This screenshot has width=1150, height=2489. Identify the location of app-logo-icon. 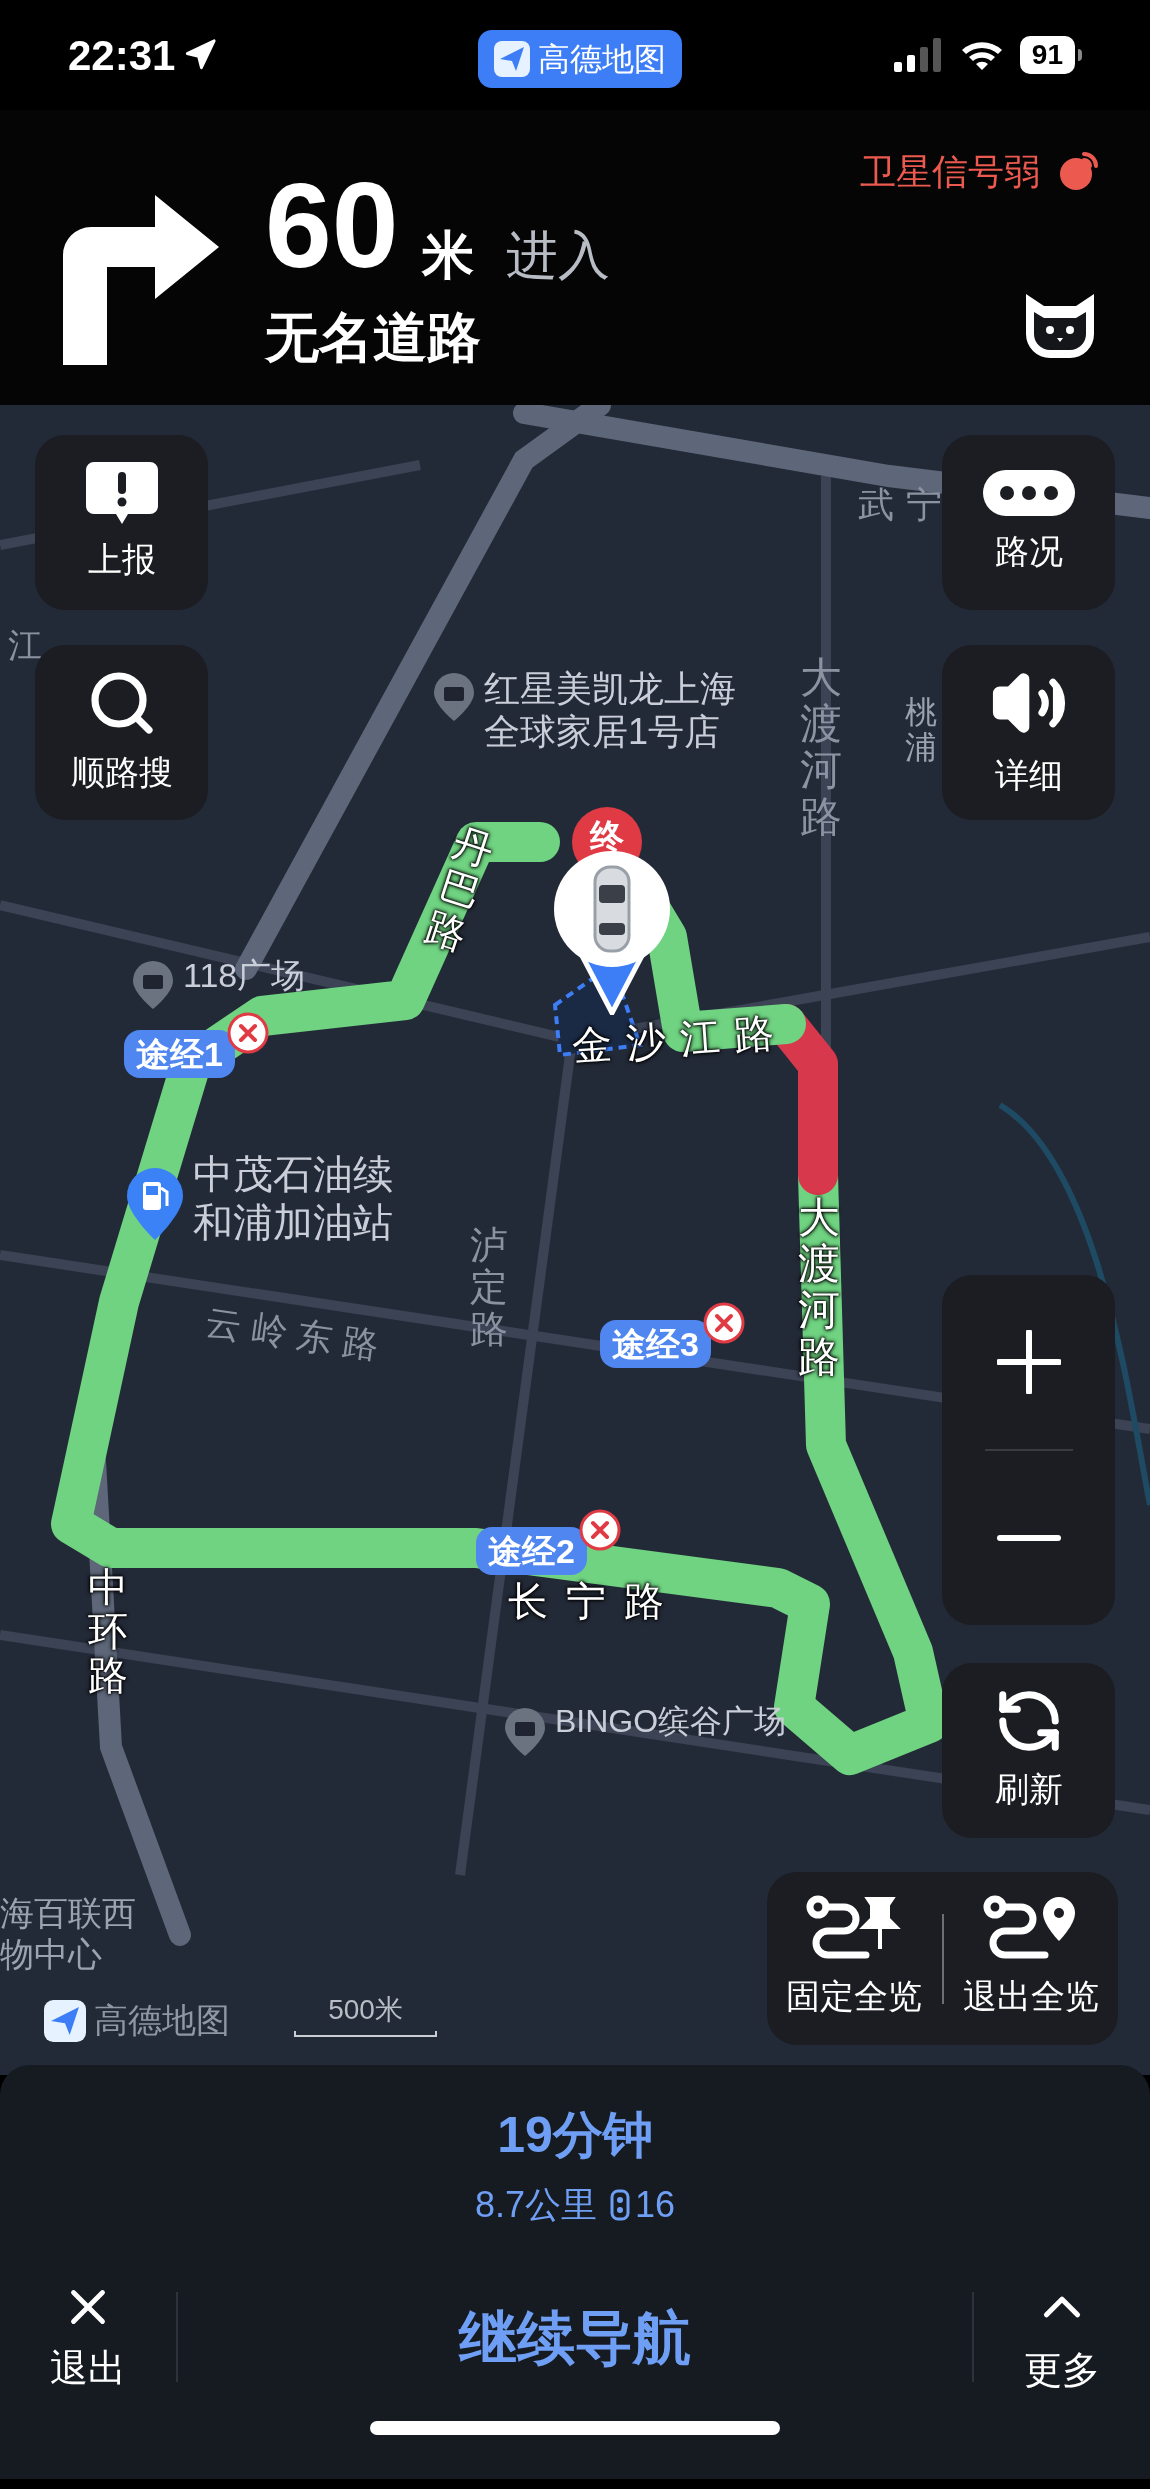
(512, 59).